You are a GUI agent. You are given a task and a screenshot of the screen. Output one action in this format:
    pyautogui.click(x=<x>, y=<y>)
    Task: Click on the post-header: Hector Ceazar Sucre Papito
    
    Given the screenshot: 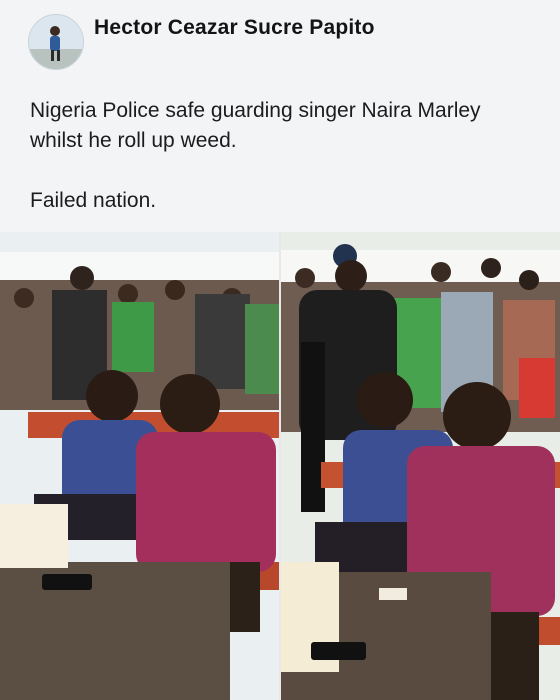 What is the action you would take?
    pyautogui.click(x=280, y=40)
    